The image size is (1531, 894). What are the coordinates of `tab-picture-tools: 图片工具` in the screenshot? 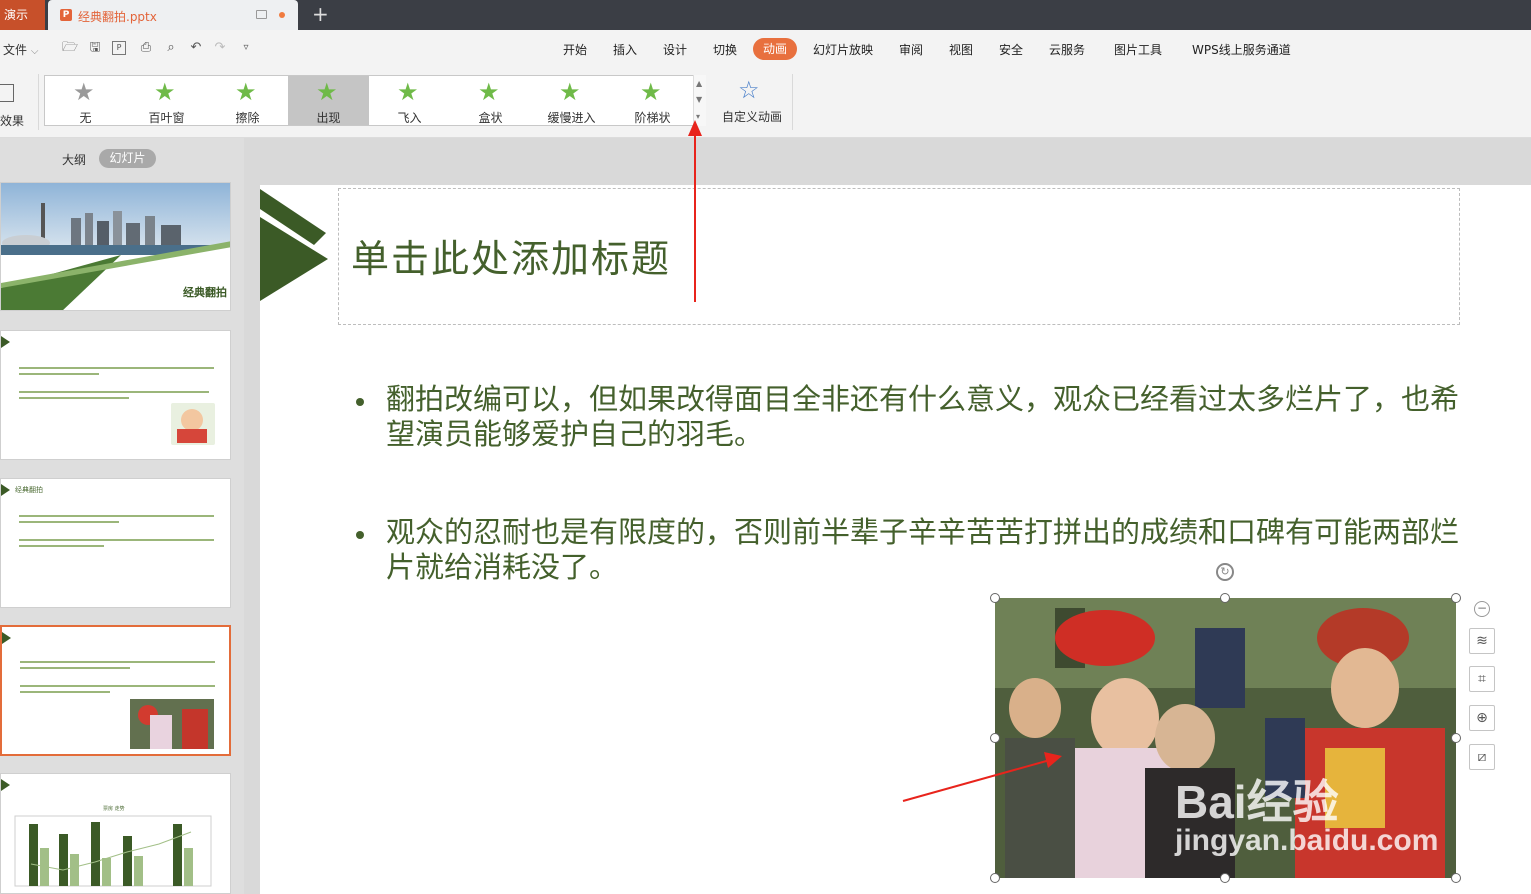 It's located at (1138, 49).